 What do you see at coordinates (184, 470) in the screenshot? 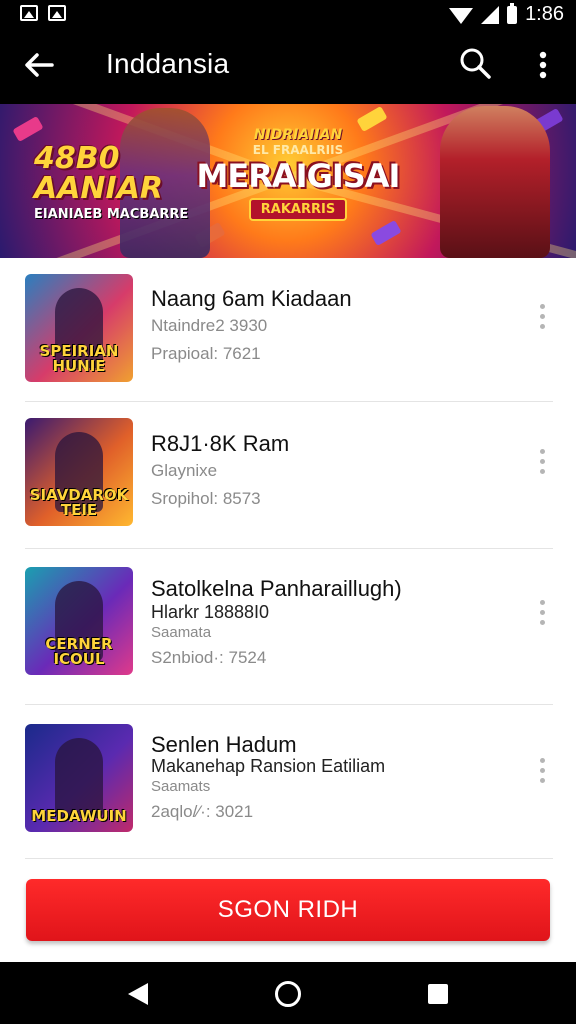
I see `item-subtitle: Glaynixe` at bounding box center [184, 470].